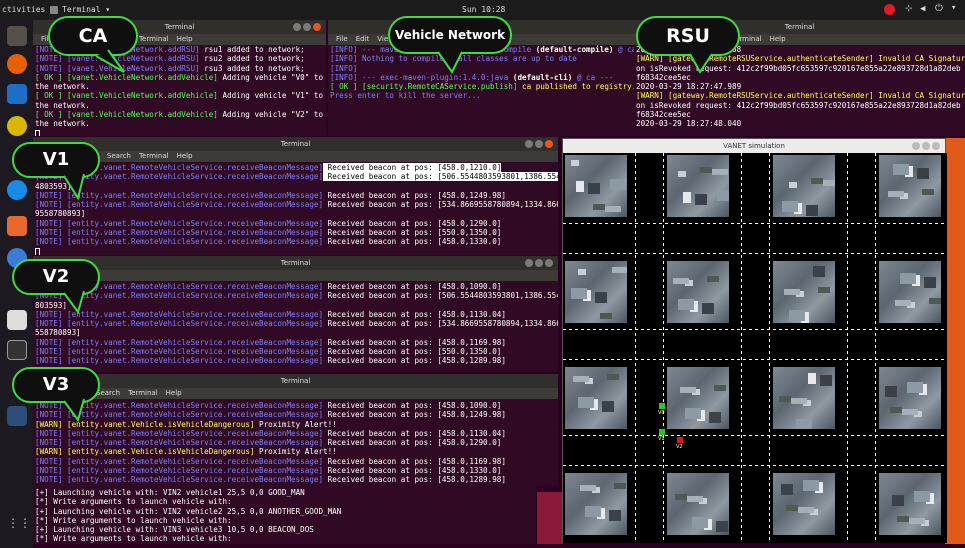 This screenshot has height=548, width=965. I want to click on v3-callout-tail, so click(74, 410).